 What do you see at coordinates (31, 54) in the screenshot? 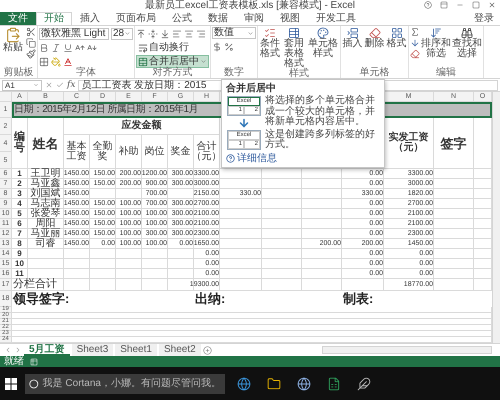
I see `paintbrush-icon` at bounding box center [31, 54].